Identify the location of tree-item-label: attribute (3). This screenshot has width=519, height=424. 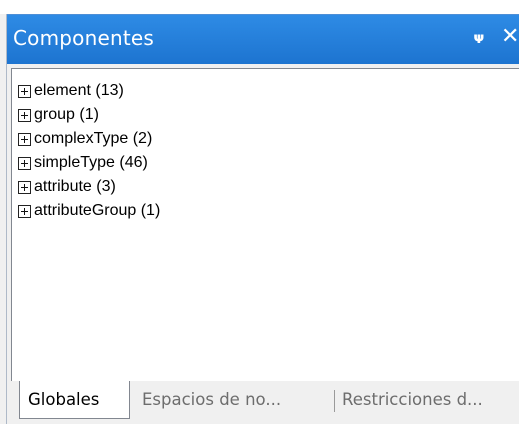
(75, 186).